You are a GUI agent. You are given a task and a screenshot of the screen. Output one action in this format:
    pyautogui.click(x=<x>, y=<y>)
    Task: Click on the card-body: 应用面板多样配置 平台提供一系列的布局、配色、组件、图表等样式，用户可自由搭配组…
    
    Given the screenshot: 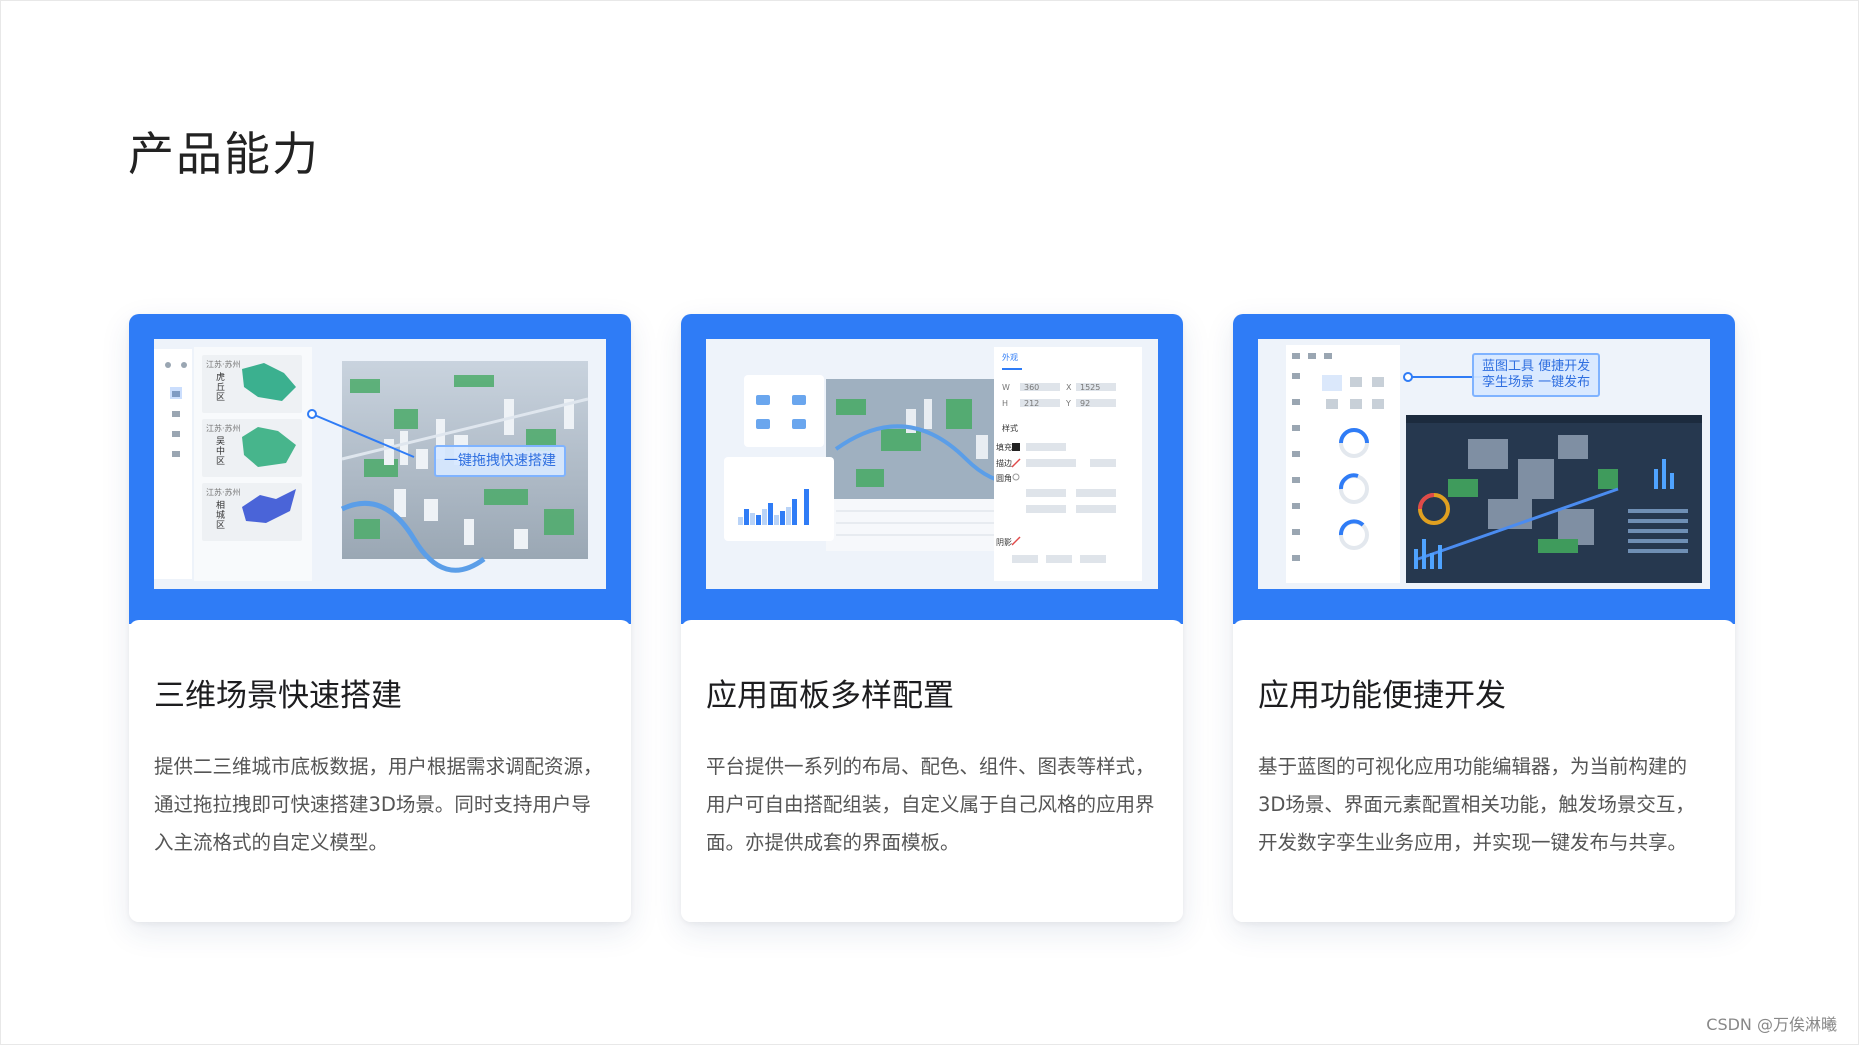 What is the action you would take?
    pyautogui.click(x=932, y=771)
    